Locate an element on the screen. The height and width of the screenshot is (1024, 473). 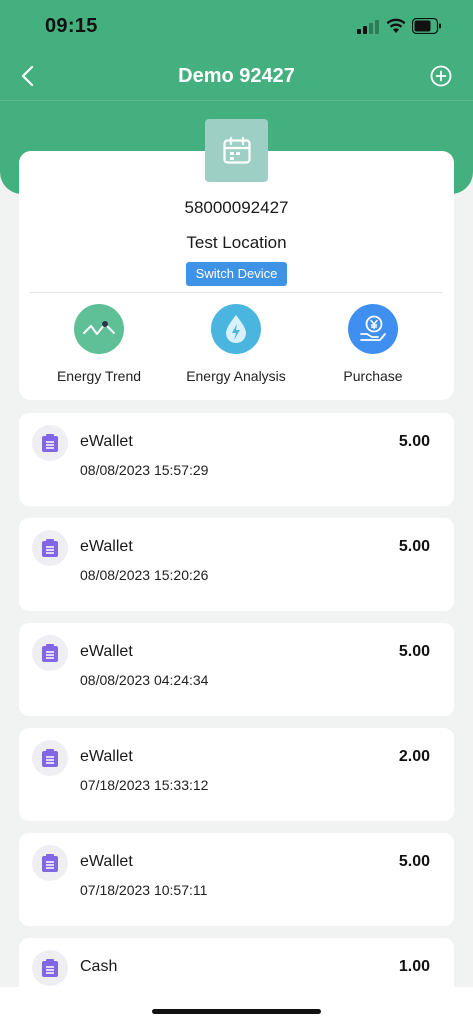
energy-drop-icon is located at coordinates (236, 329).